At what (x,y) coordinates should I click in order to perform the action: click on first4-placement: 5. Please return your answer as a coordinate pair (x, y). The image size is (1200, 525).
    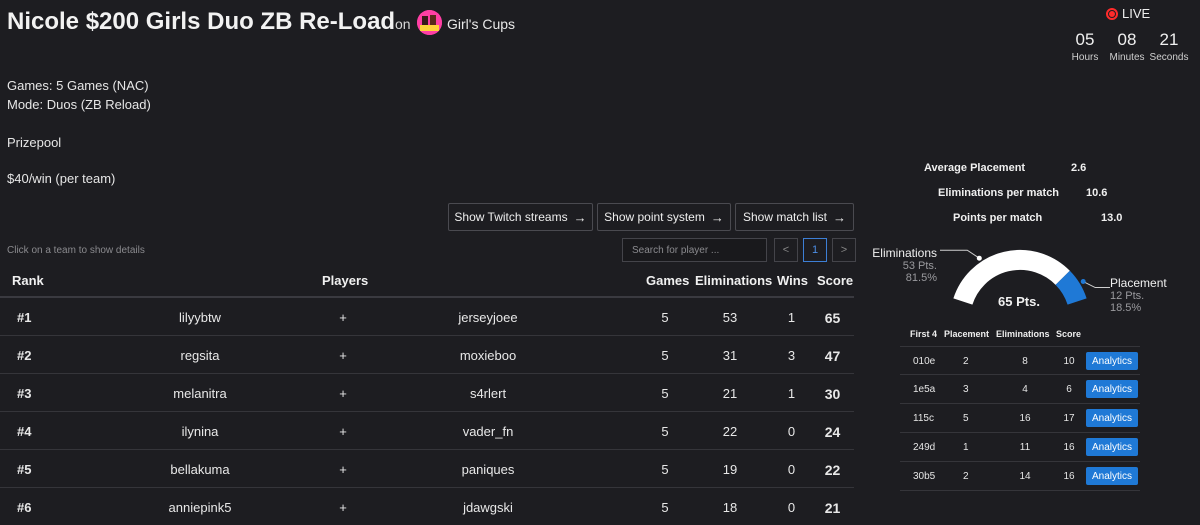
    Looking at the image, I should click on (966, 418).